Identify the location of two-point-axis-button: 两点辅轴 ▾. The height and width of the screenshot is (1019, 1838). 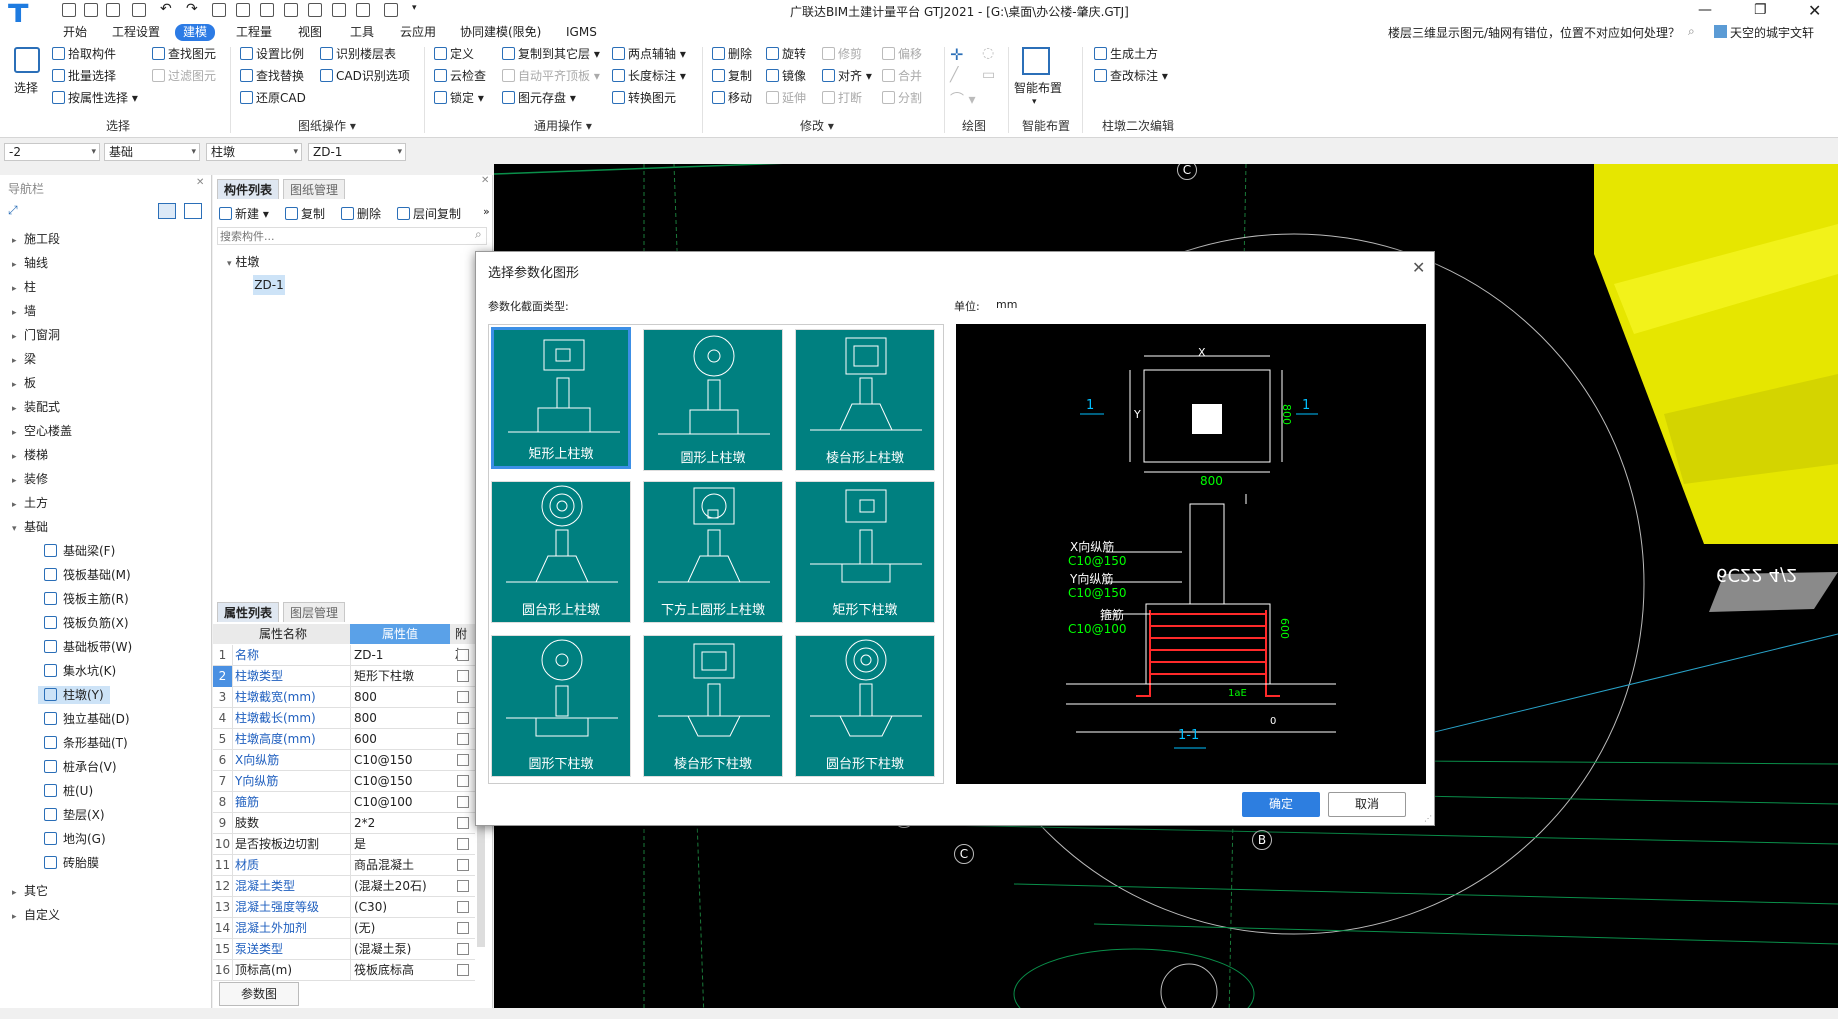
(649, 54).